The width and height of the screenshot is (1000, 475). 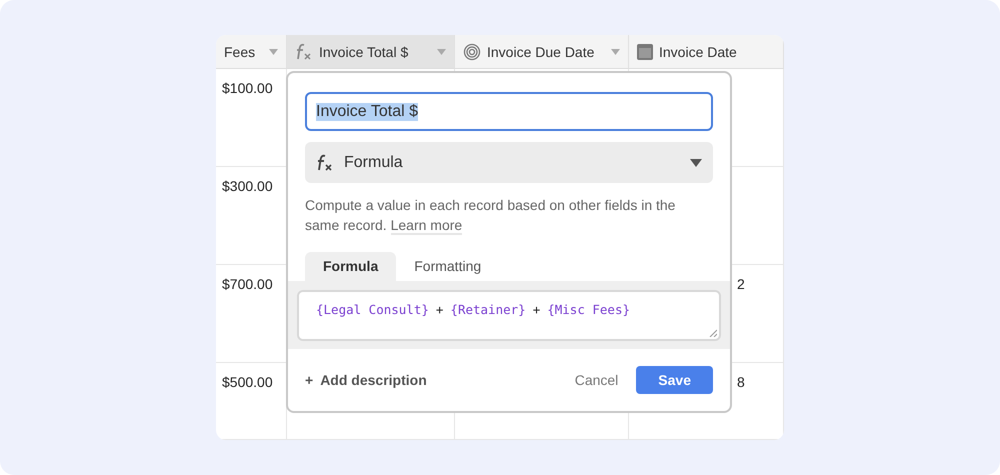 What do you see at coordinates (490, 215) in the screenshot?
I see `field-type-description: Compute a value in each record based on other fields in the same record. Learn more` at bounding box center [490, 215].